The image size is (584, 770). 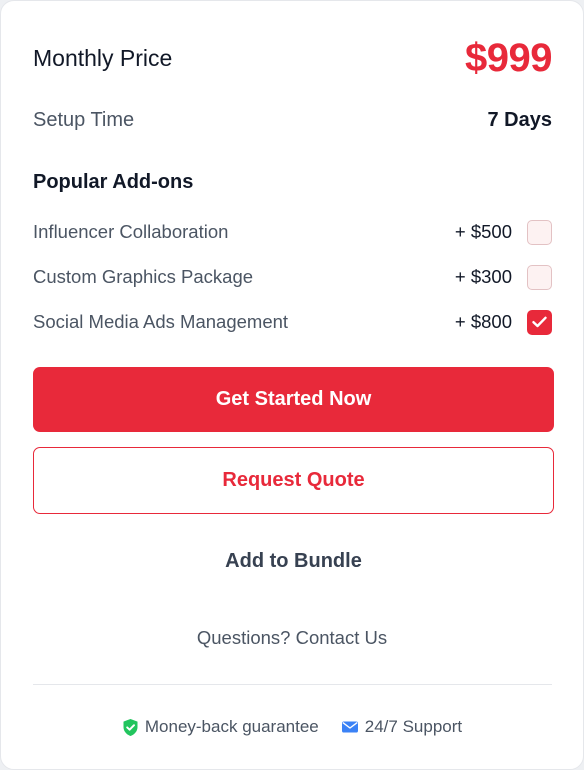 What do you see at coordinates (293, 480) in the screenshot?
I see `request-quote-button: Request Quote` at bounding box center [293, 480].